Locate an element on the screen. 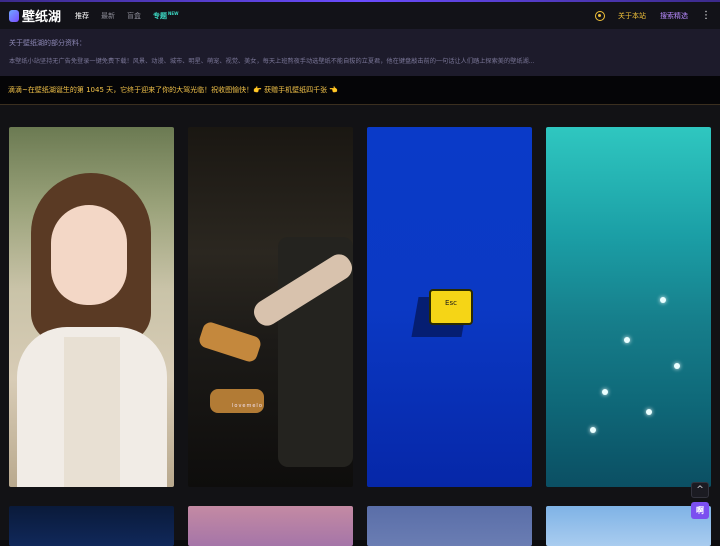 The image size is (720, 546). header-actions: 关于本站 搜索精选 ⋮ is located at coordinates (657, 15).